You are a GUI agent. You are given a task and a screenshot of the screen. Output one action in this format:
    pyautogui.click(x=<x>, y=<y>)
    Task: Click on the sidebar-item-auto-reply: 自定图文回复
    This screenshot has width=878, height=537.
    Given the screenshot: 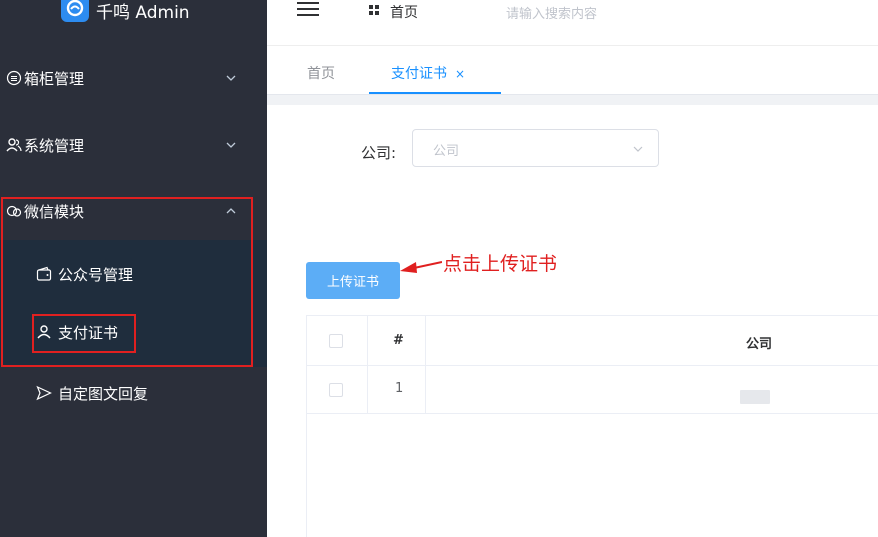 What is the action you would take?
    pyautogui.click(x=133, y=393)
    